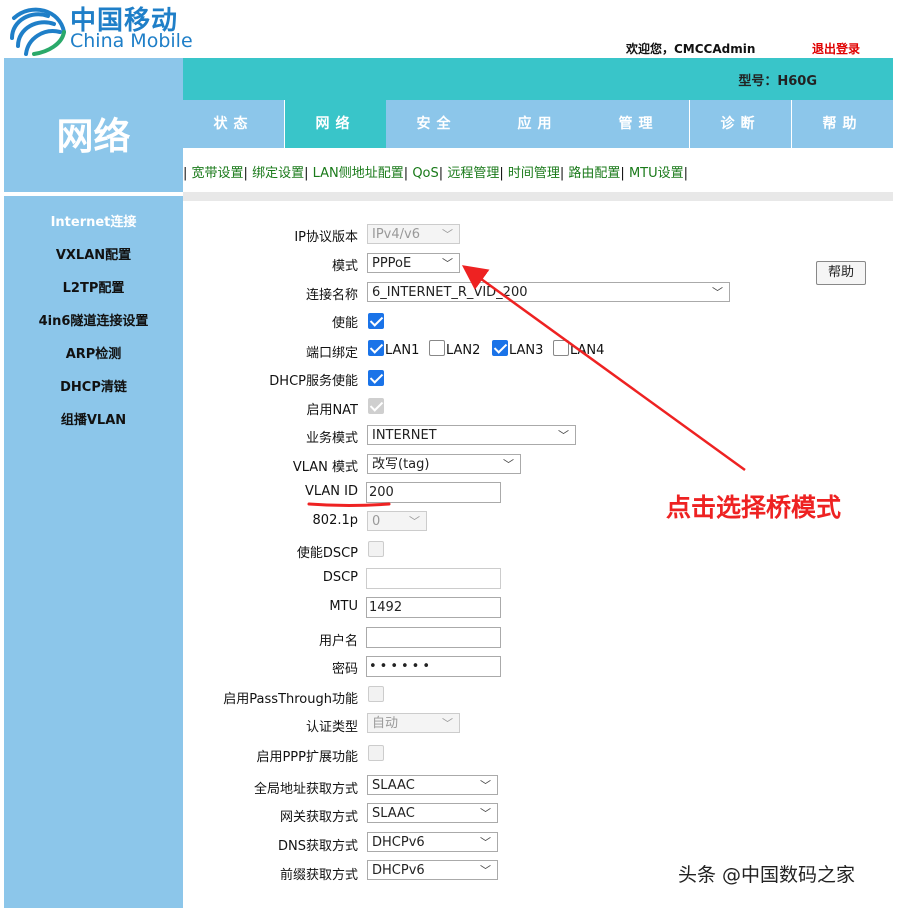  I want to click on annotation-overlay, so click(526, 386).